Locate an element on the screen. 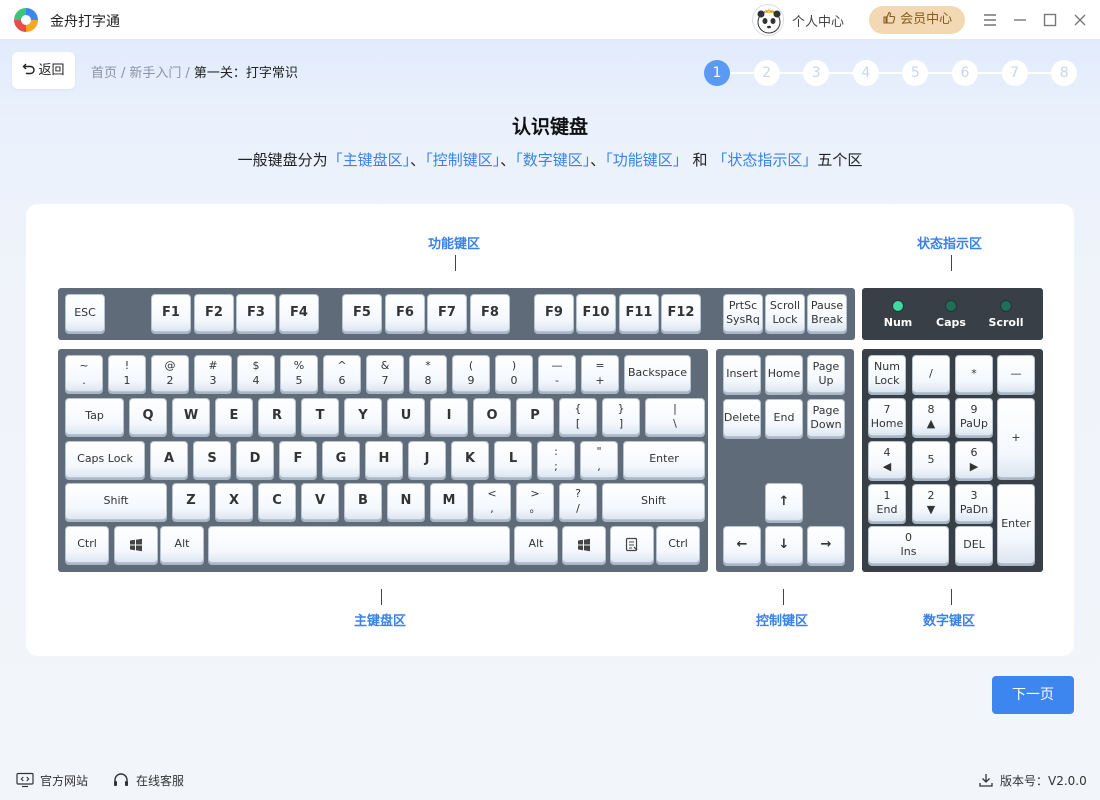 The image size is (1100, 800). key-e: E is located at coordinates (234, 416).